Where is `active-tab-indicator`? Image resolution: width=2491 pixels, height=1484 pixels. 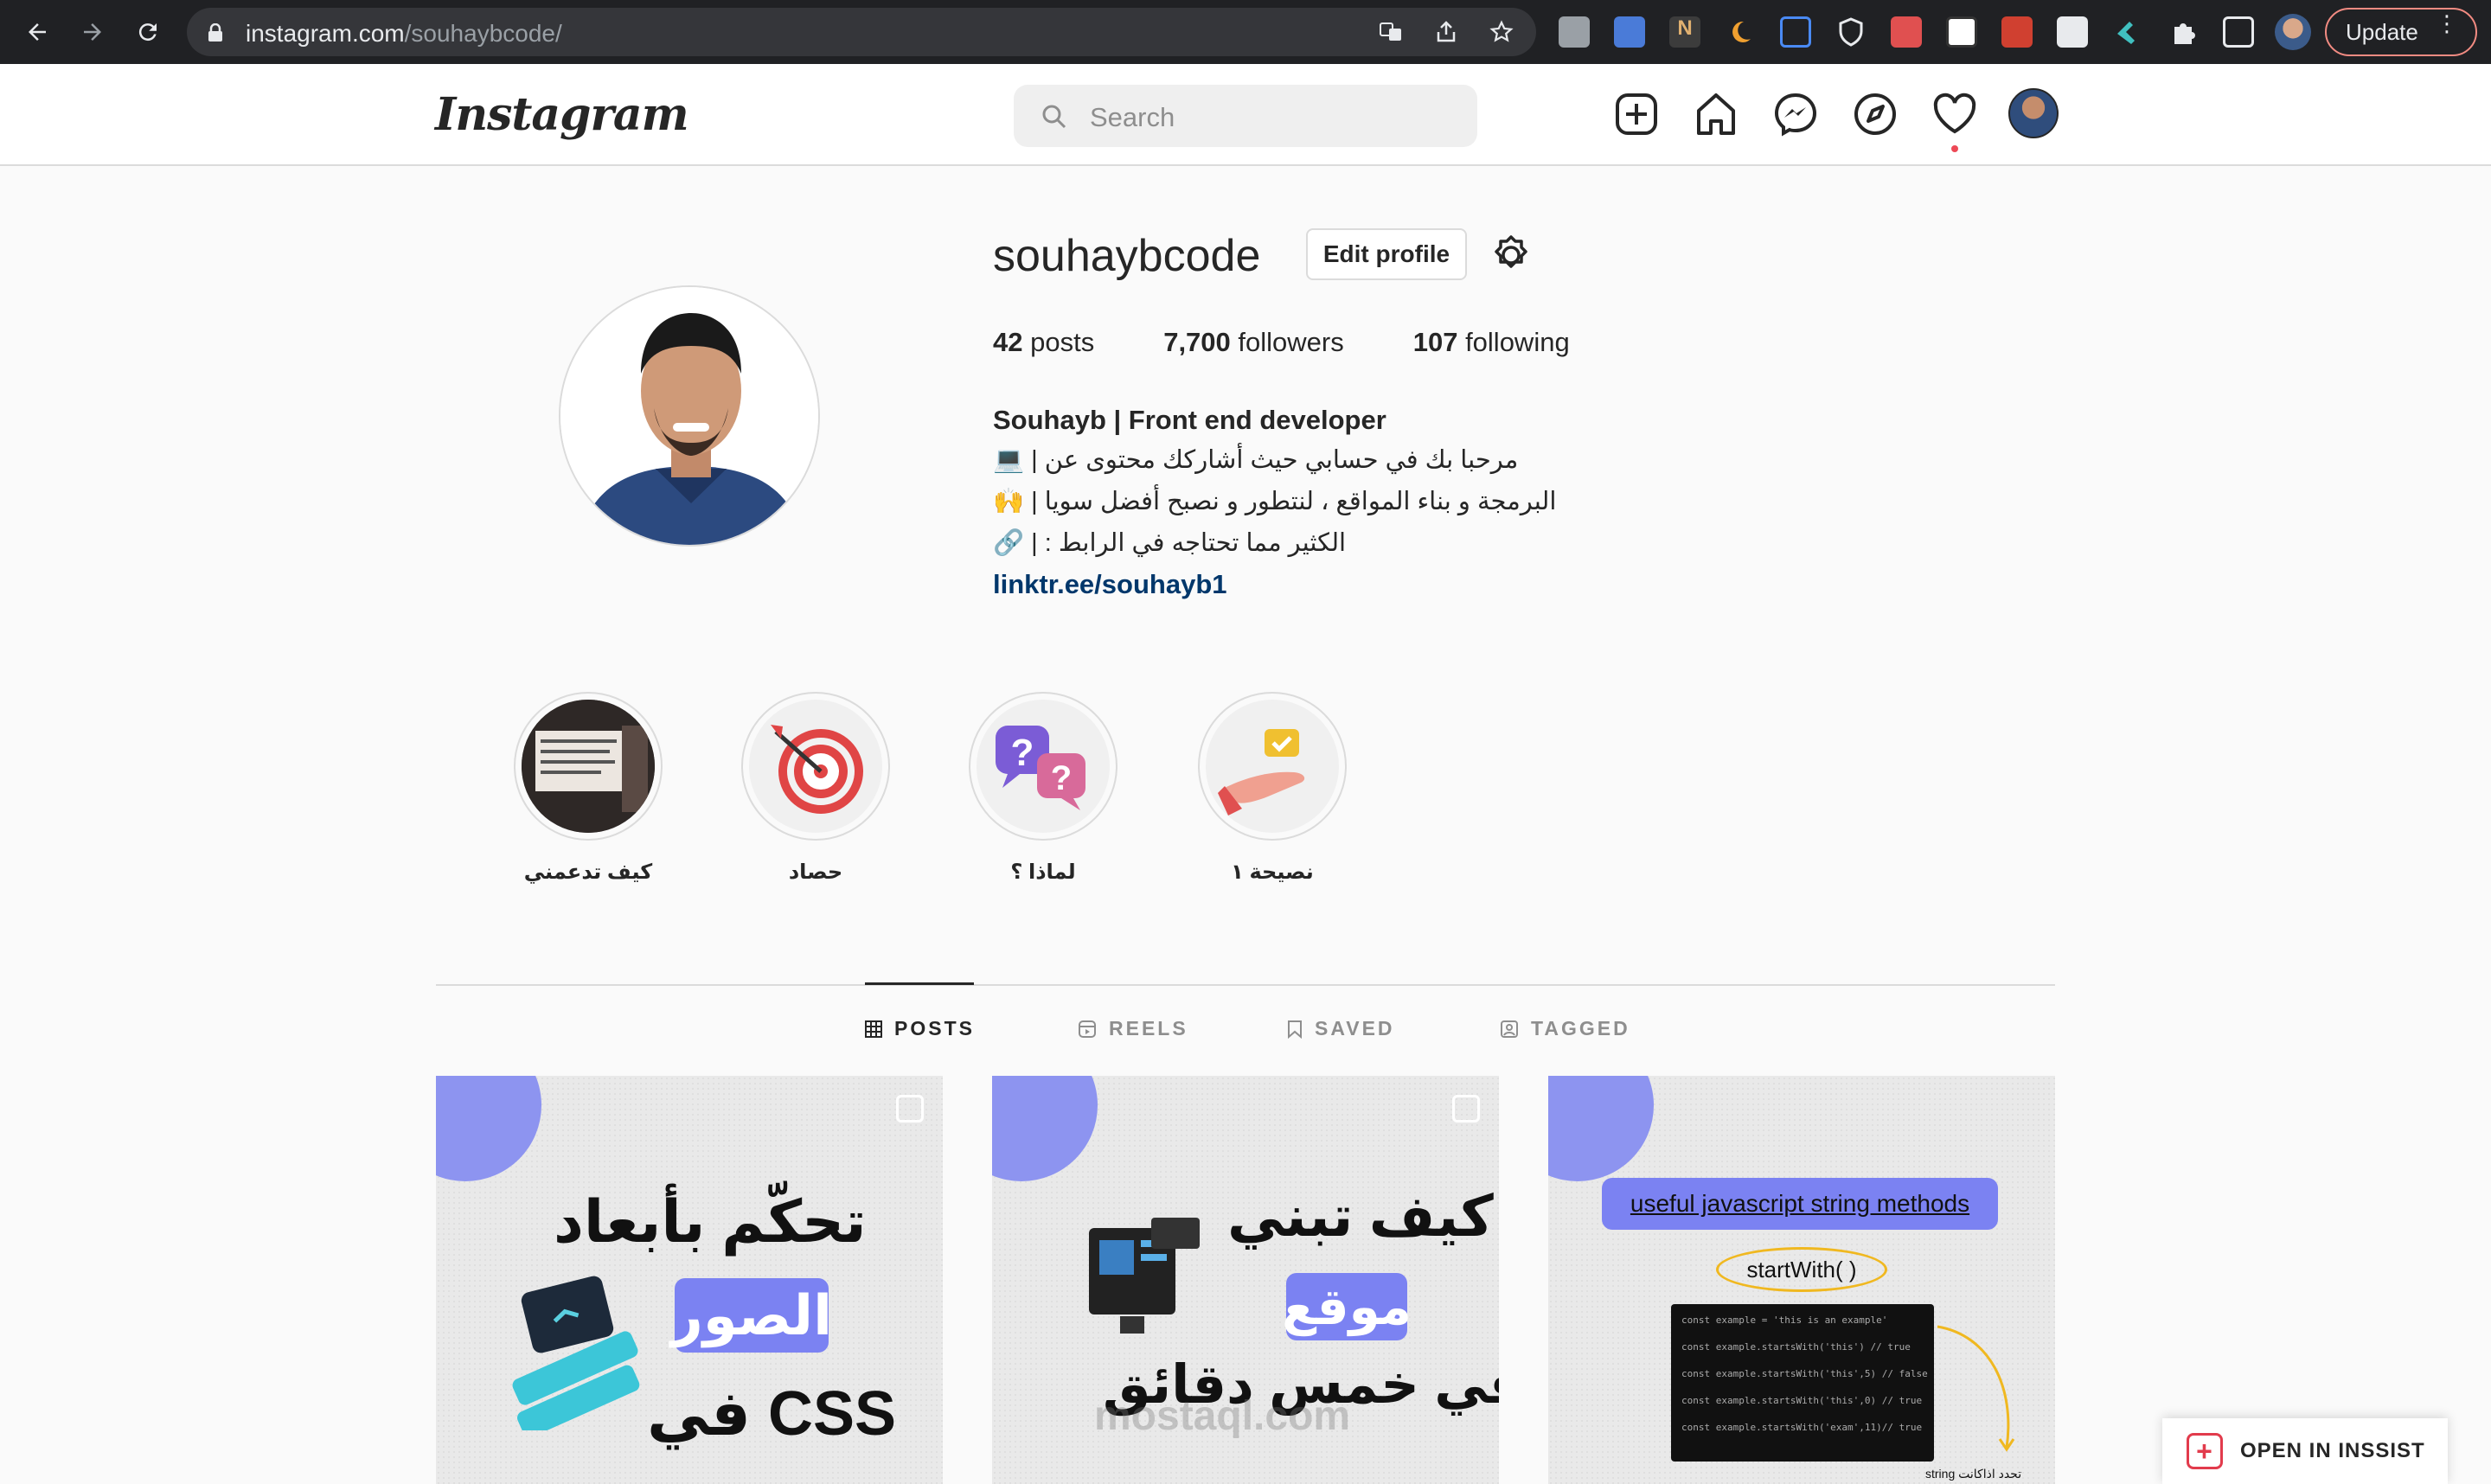 active-tab-indicator is located at coordinates (920, 983).